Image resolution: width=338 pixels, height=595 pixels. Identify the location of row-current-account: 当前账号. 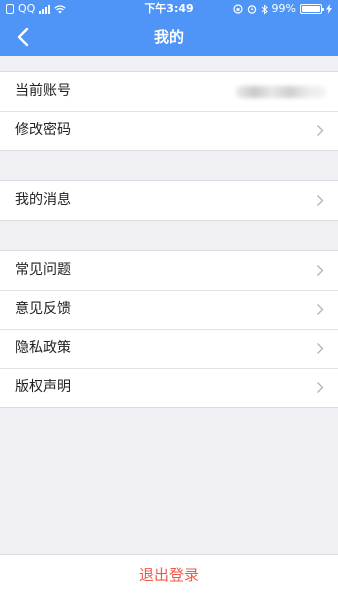
(169, 91).